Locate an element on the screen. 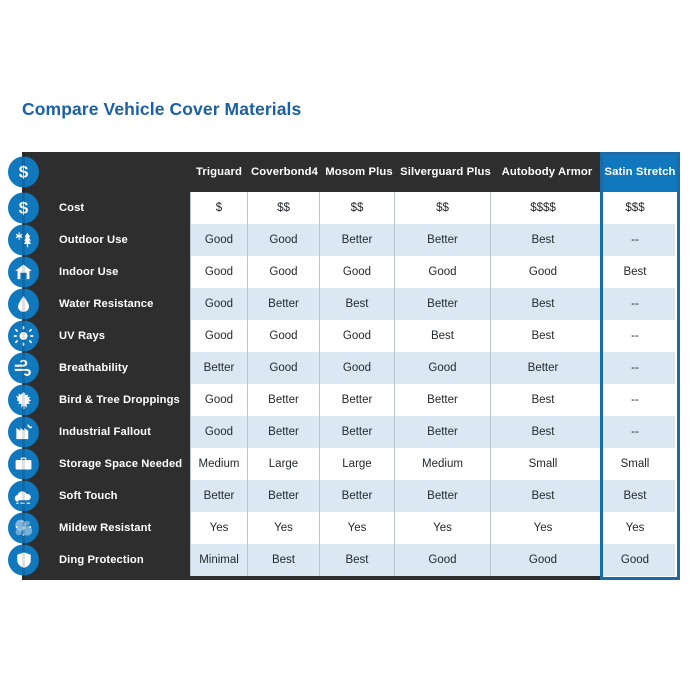 The height and width of the screenshot is (700, 700). table-row-label: Storage Space Needed is located at coordinates (99, 464).